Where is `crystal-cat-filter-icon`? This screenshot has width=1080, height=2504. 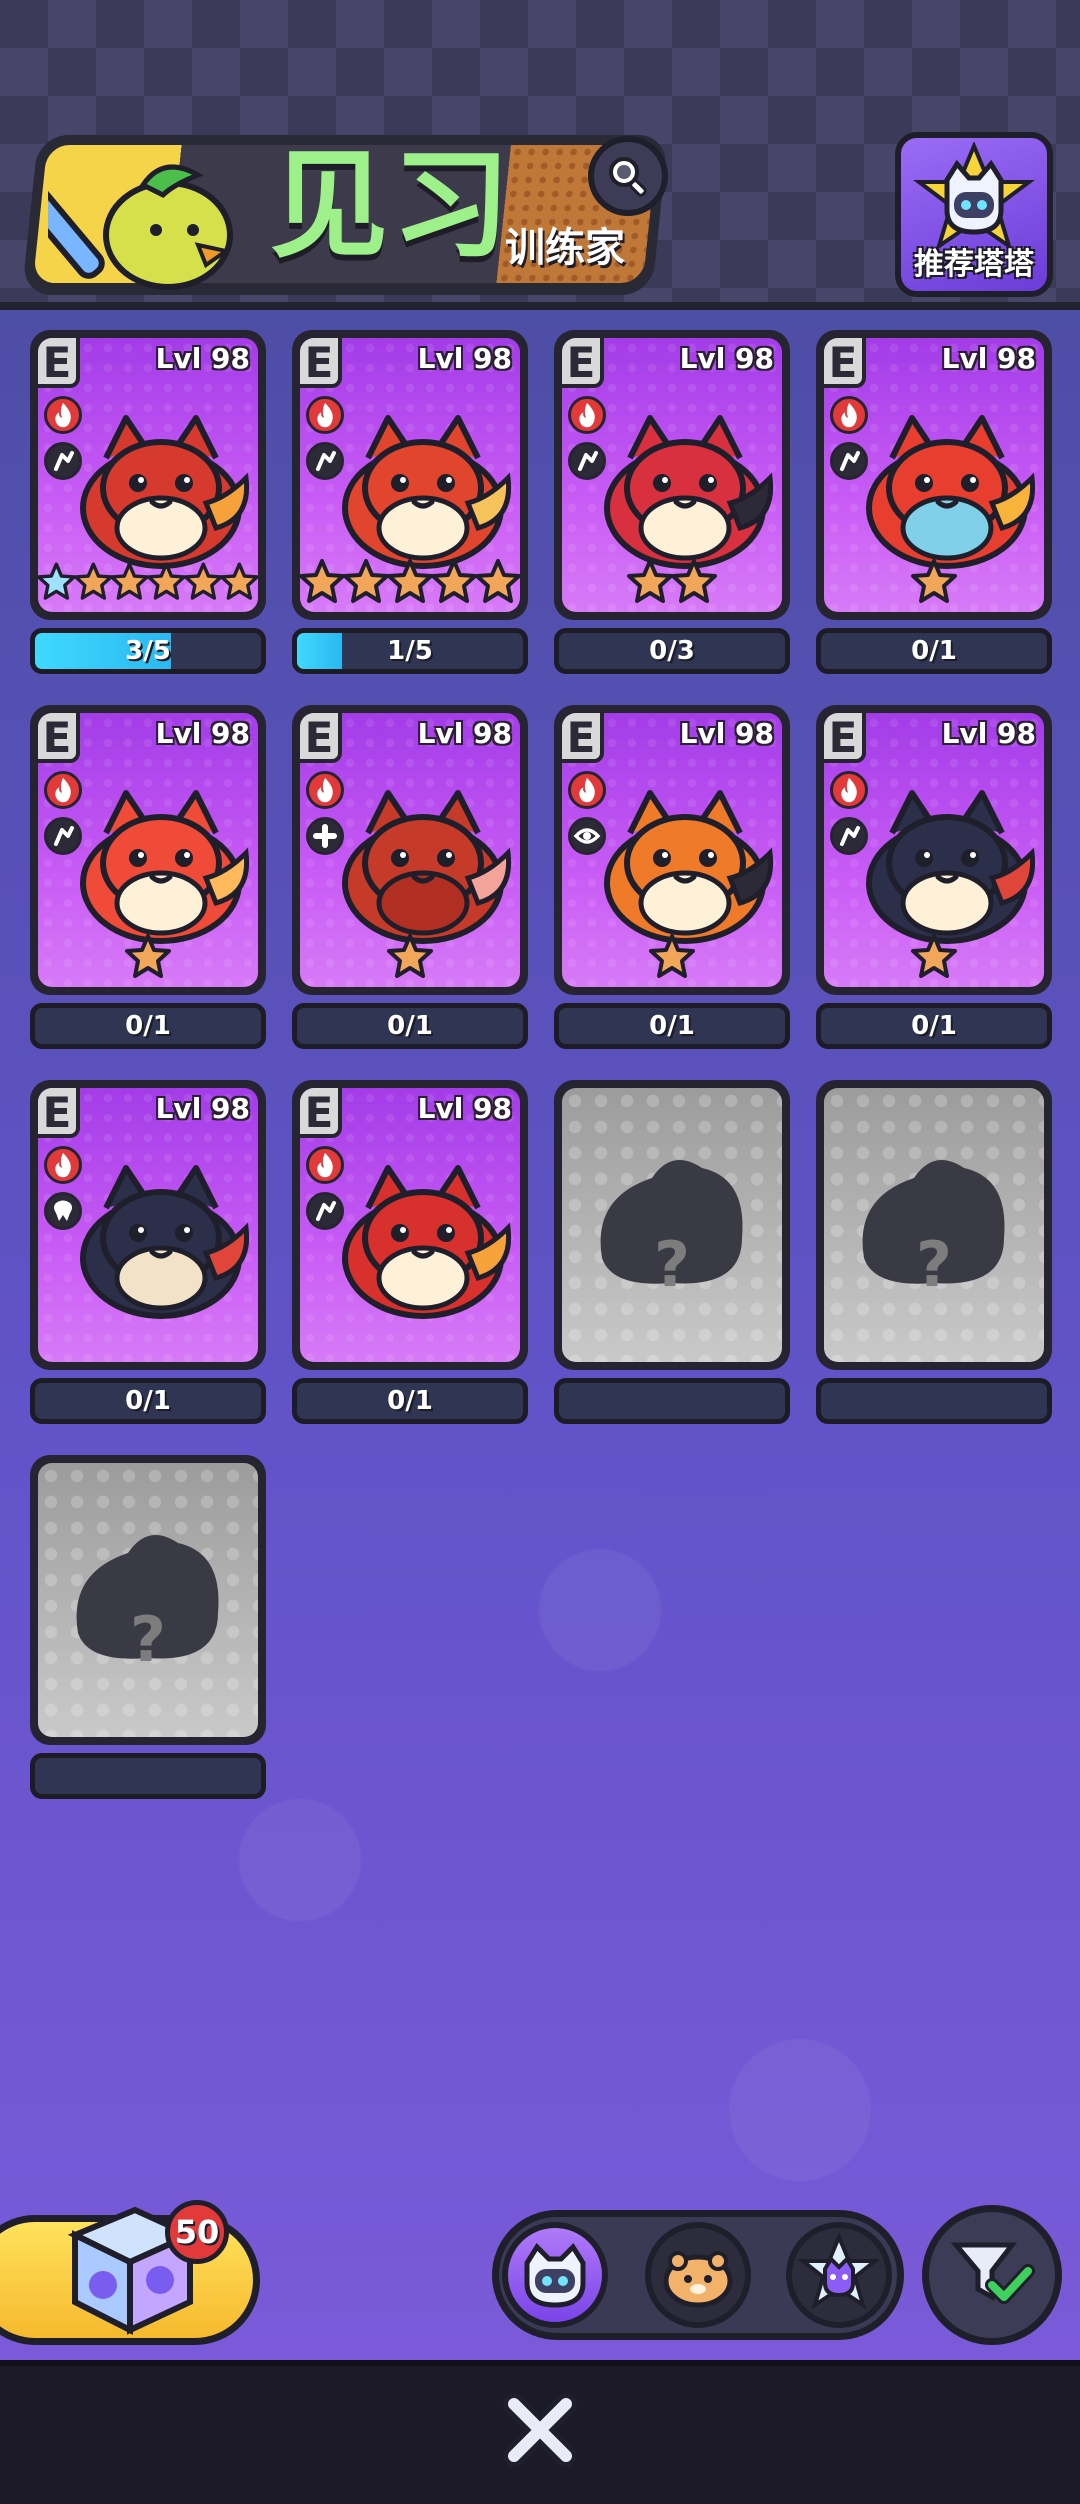 crystal-cat-filter-icon is located at coordinates (839, 2271).